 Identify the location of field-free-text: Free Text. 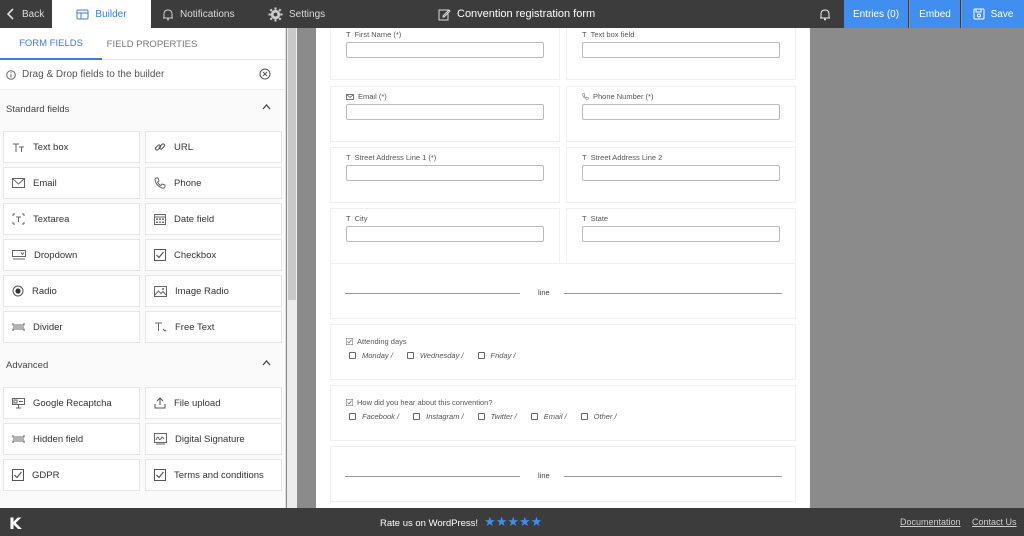
(213, 327).